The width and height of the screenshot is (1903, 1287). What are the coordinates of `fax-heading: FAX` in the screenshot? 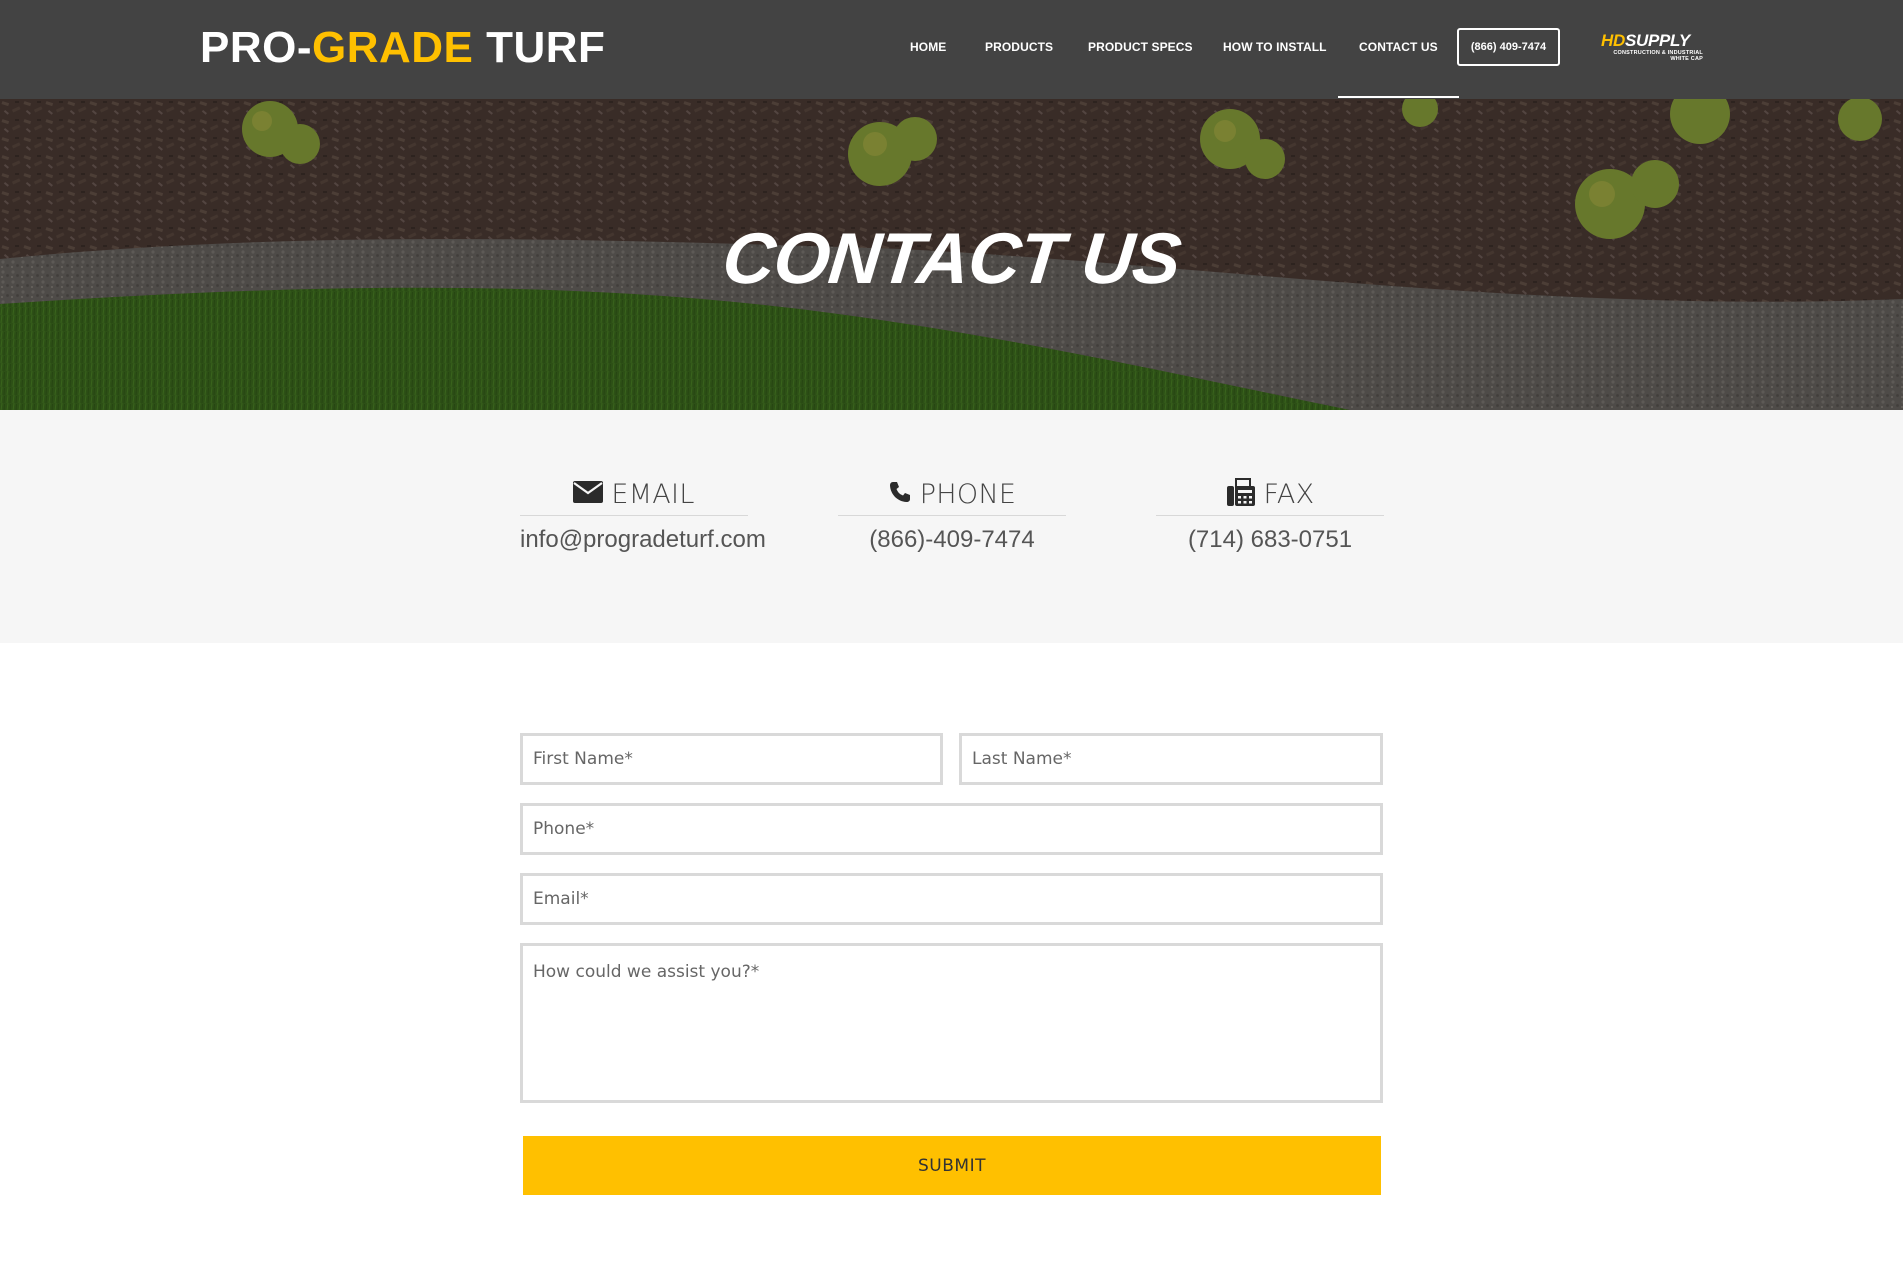 It's located at (1270, 496).